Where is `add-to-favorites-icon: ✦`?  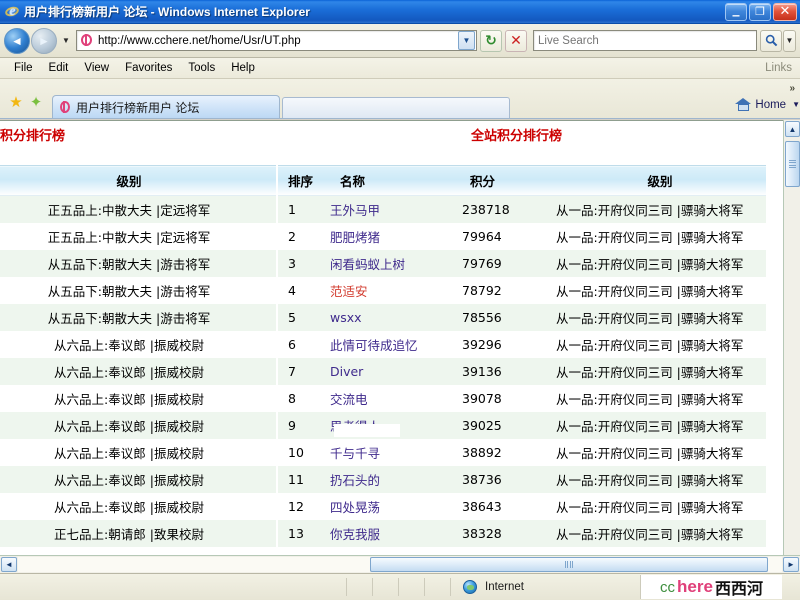
add-to-favorites-icon: ✦ is located at coordinates (36, 102).